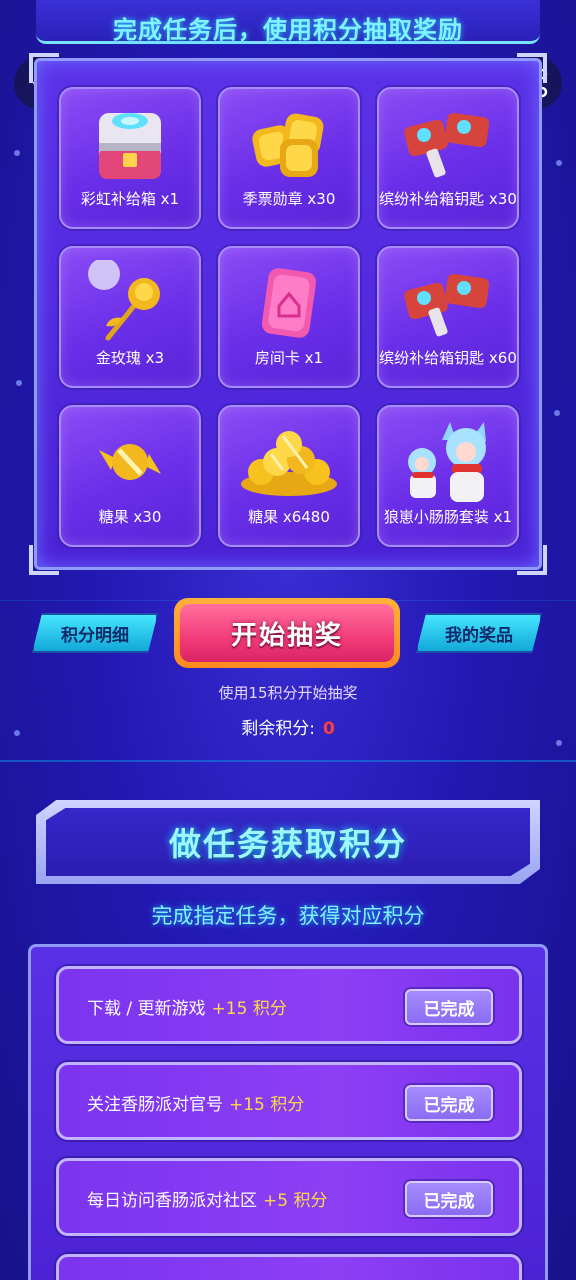 This screenshot has height=1280, width=576. I want to click on remaining-points: 剩余积分: 0, so click(288, 726).